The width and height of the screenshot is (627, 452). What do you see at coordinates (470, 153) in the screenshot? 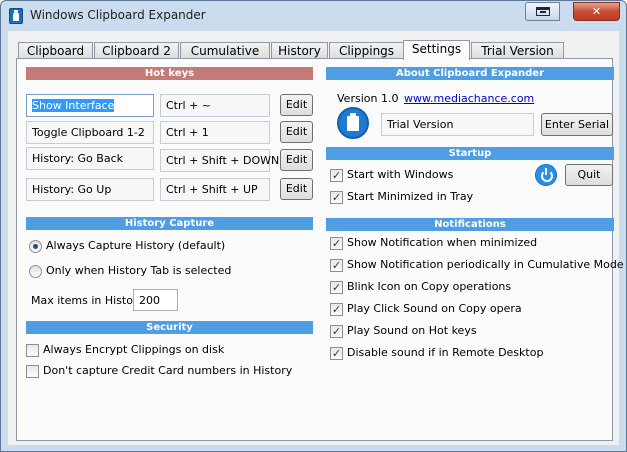
I see `startup-header: Startup` at bounding box center [470, 153].